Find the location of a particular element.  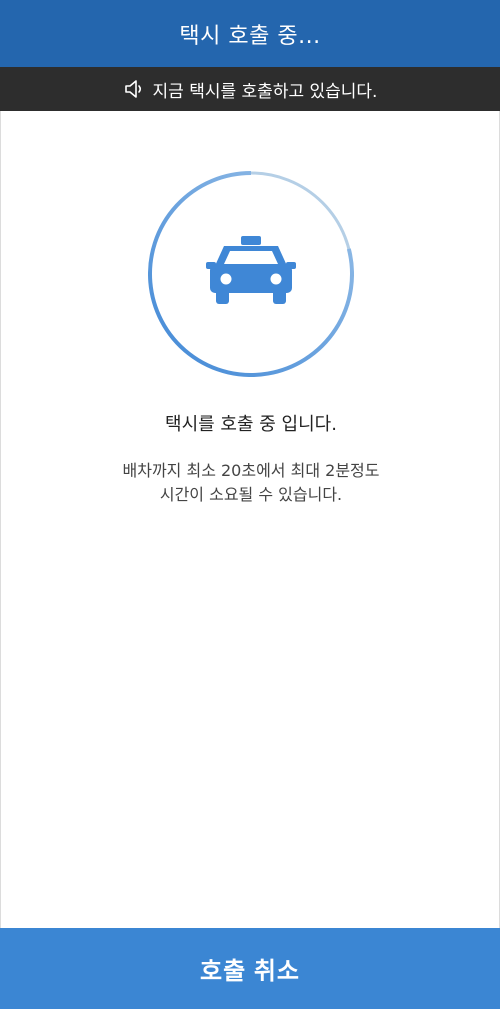

call-progress-ring is located at coordinates (251, 274).